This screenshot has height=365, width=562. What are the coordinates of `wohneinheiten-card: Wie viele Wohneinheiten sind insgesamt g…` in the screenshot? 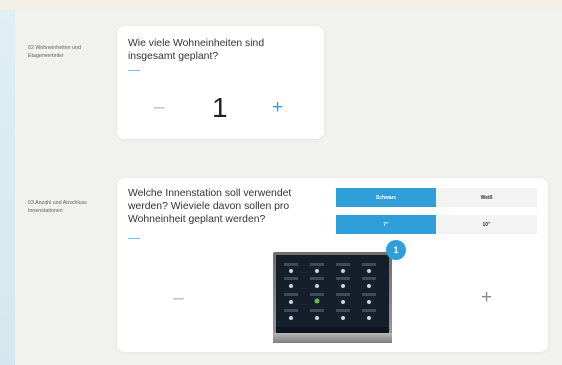 It's located at (220, 82).